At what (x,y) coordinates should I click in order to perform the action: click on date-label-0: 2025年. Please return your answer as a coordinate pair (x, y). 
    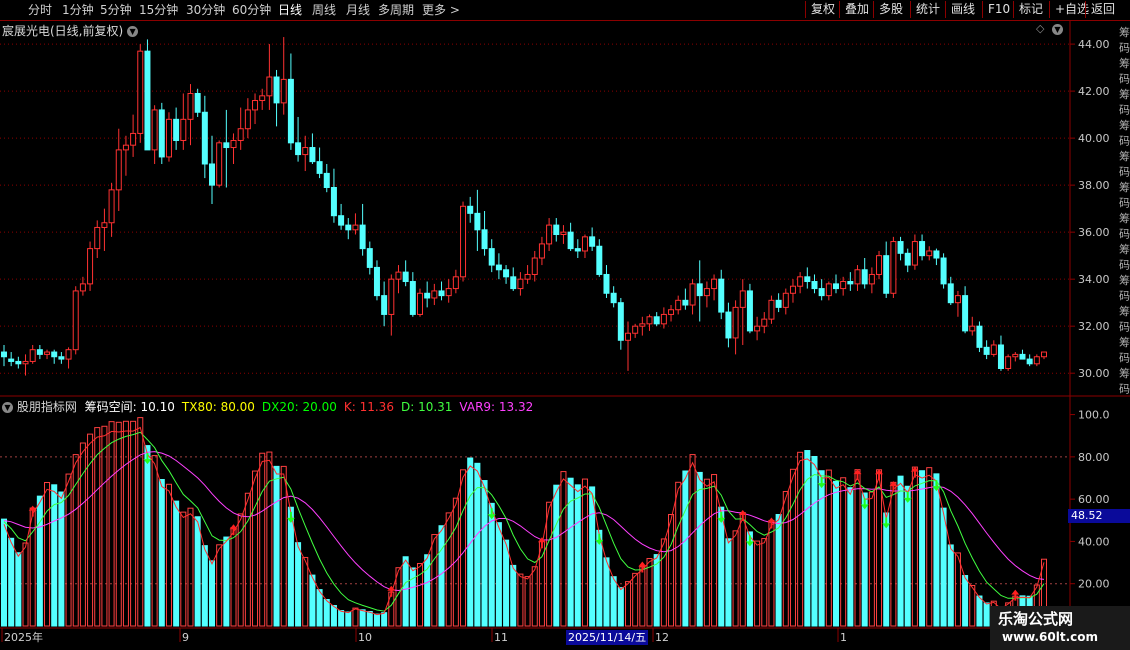
    Looking at the image, I should click on (23, 637).